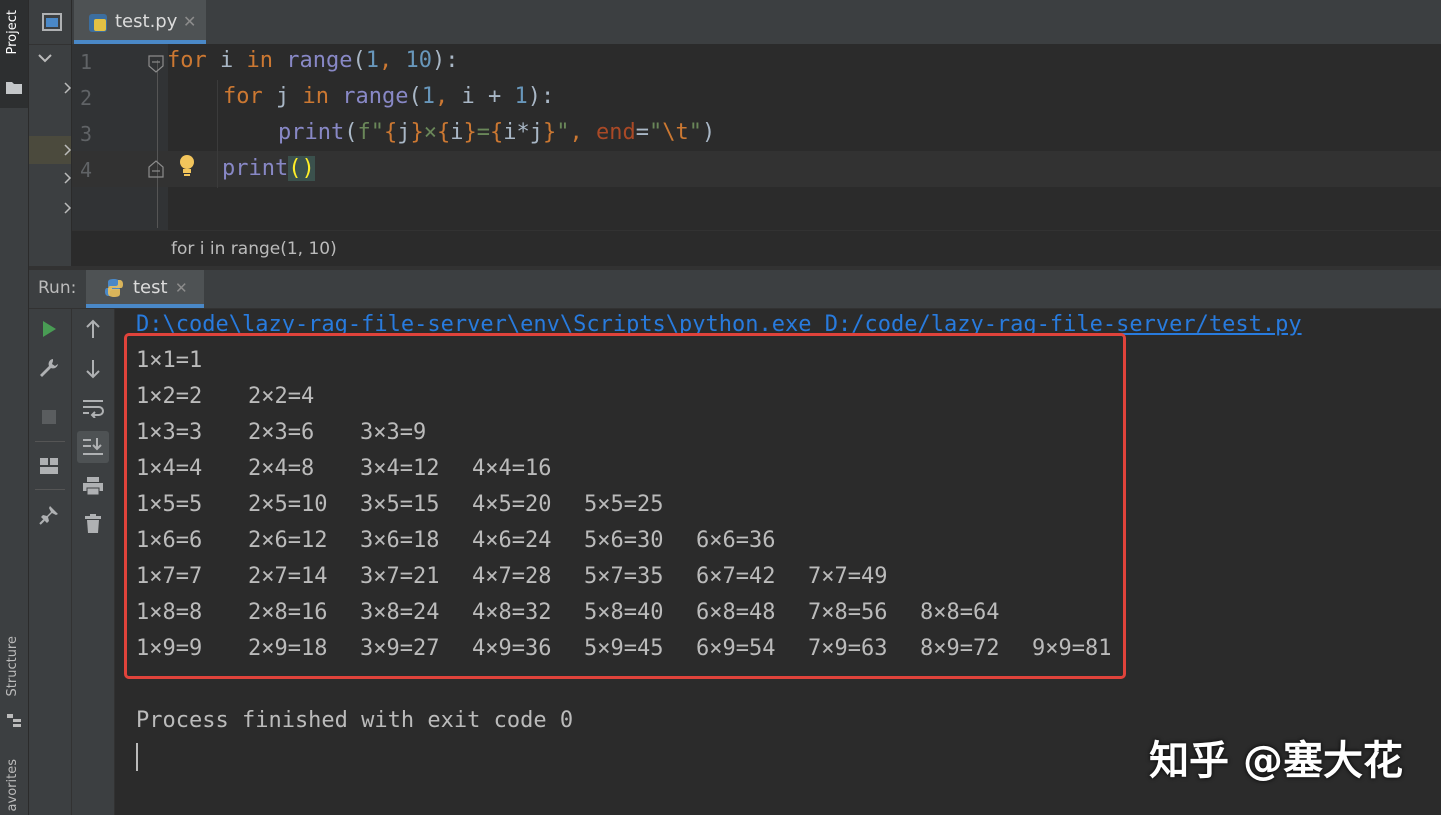 The width and height of the screenshot is (1441, 815). What do you see at coordinates (404, 132) in the screenshot?
I see `code-token: j` at bounding box center [404, 132].